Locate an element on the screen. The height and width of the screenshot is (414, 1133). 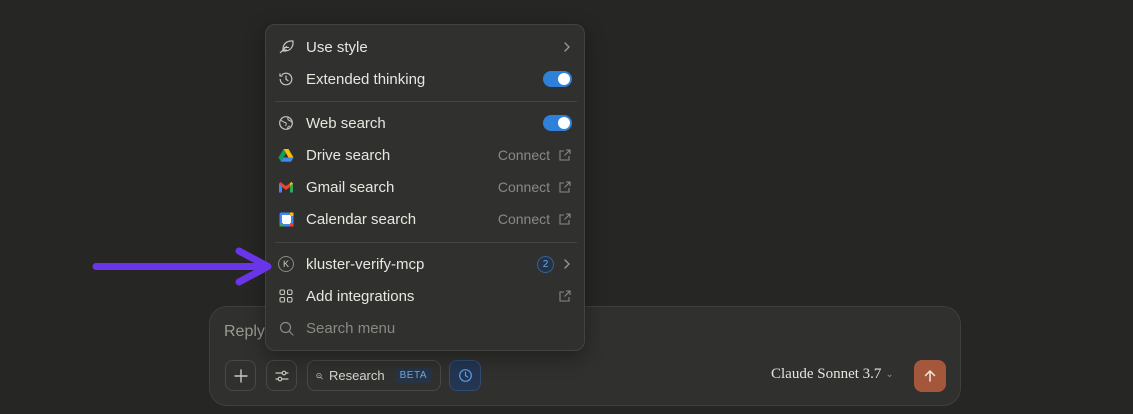
feather-icon is located at coordinates (286, 47).